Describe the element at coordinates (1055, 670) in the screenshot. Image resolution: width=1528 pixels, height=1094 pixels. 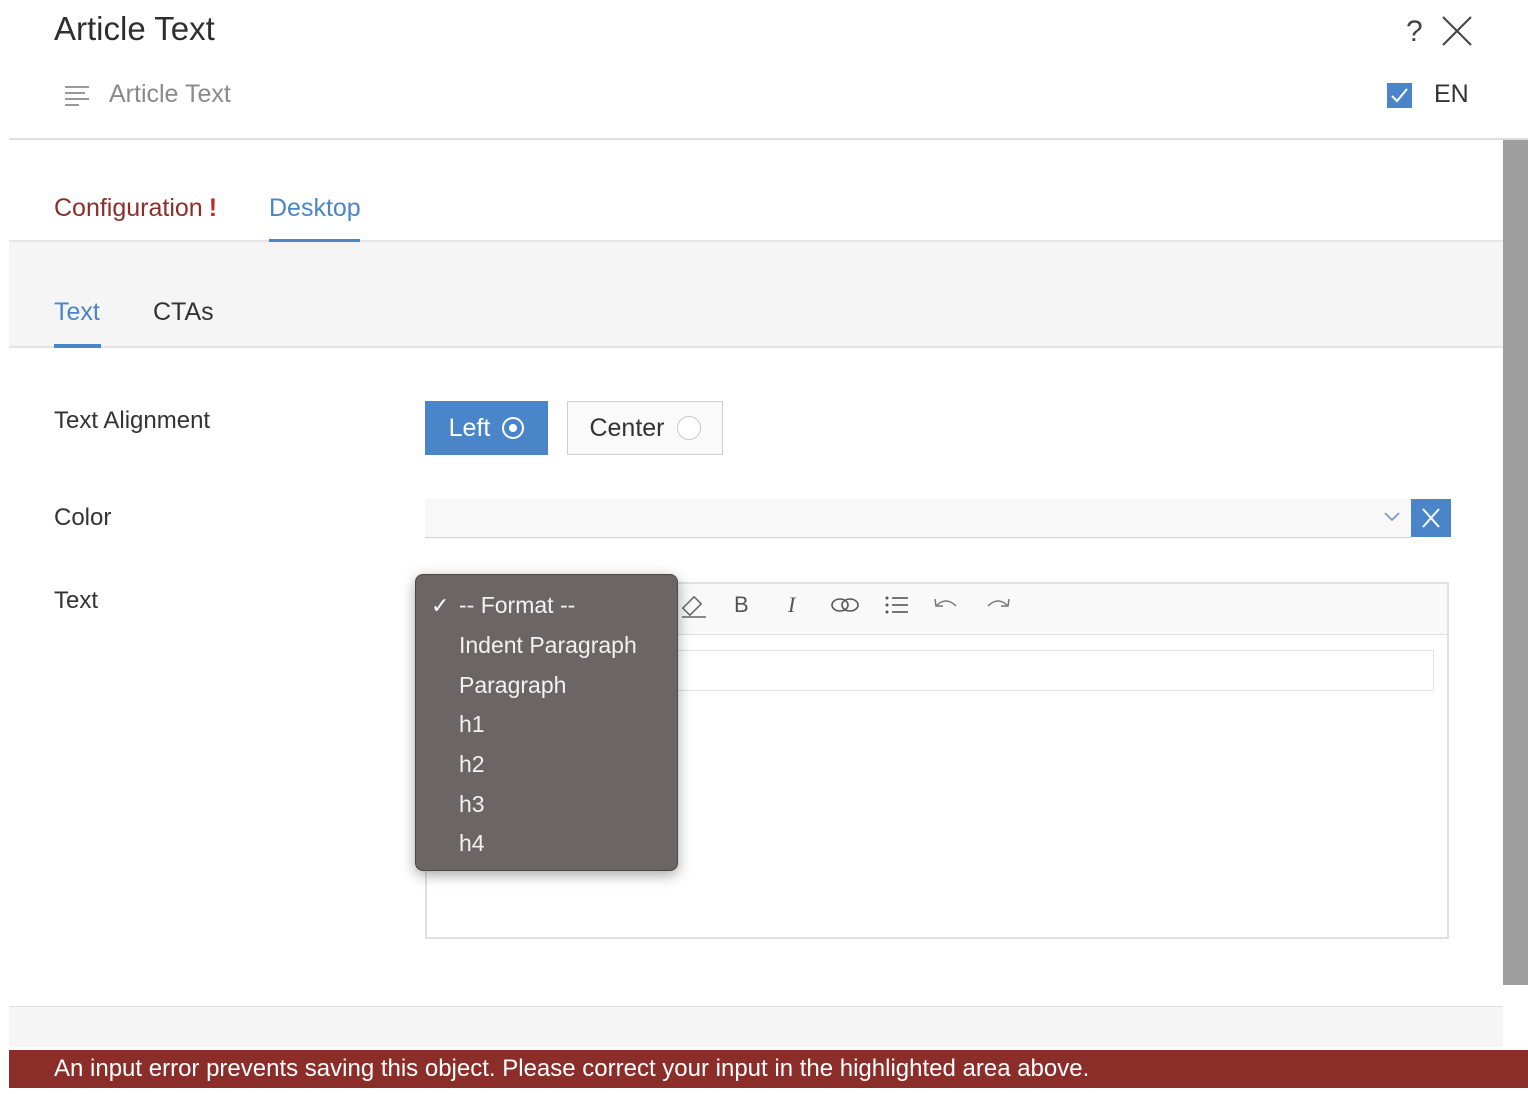
I see `editor-content-area` at that location.